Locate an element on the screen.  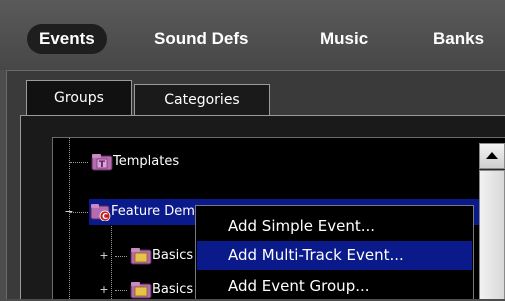
collapse-icon: − is located at coordinates (69, 211).